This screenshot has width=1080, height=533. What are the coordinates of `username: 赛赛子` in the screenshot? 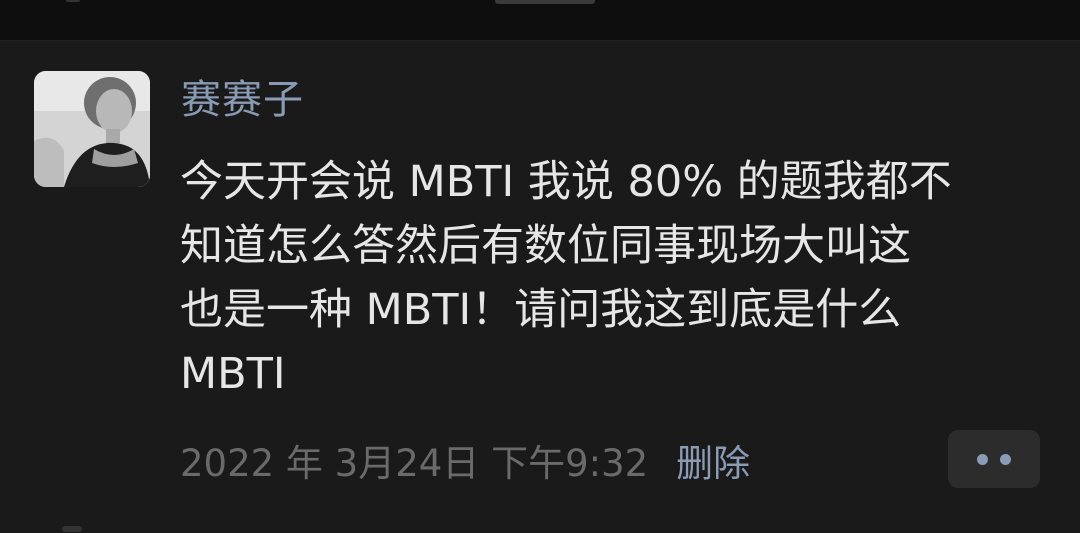 It's located at (242, 100).